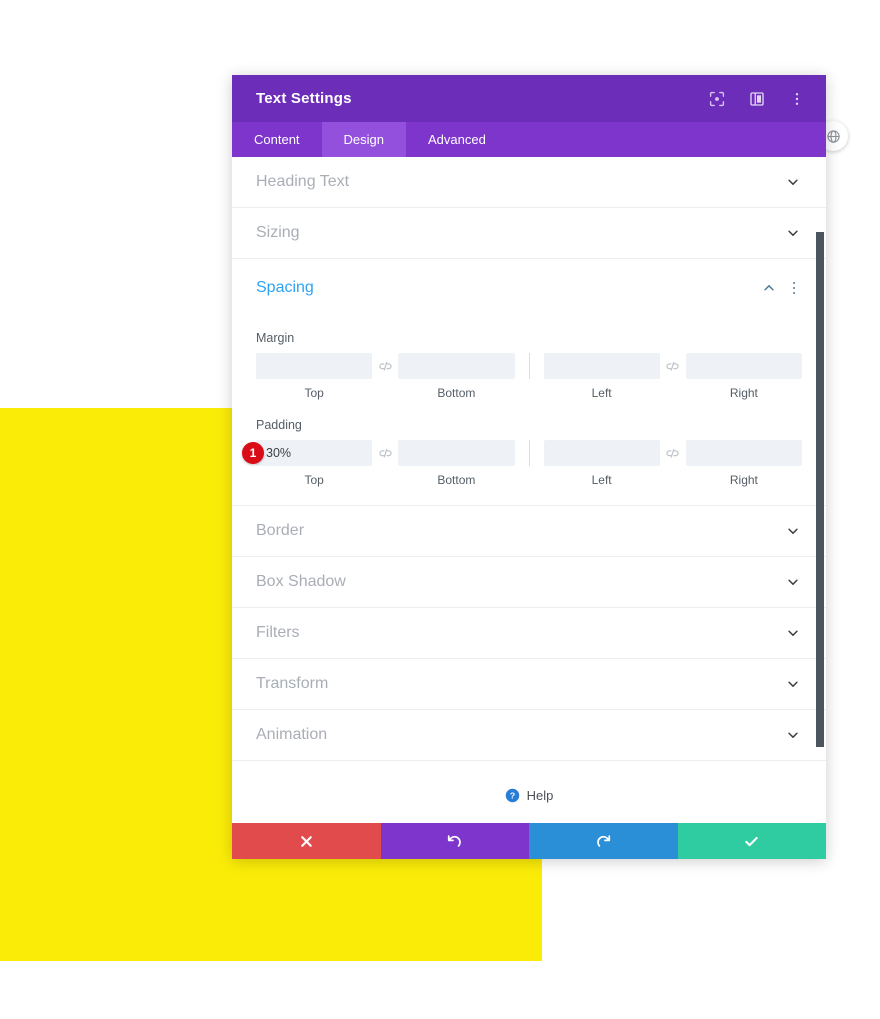 Image resolution: width=880 pixels, height=1019 pixels. I want to click on undo-button, so click(454, 841).